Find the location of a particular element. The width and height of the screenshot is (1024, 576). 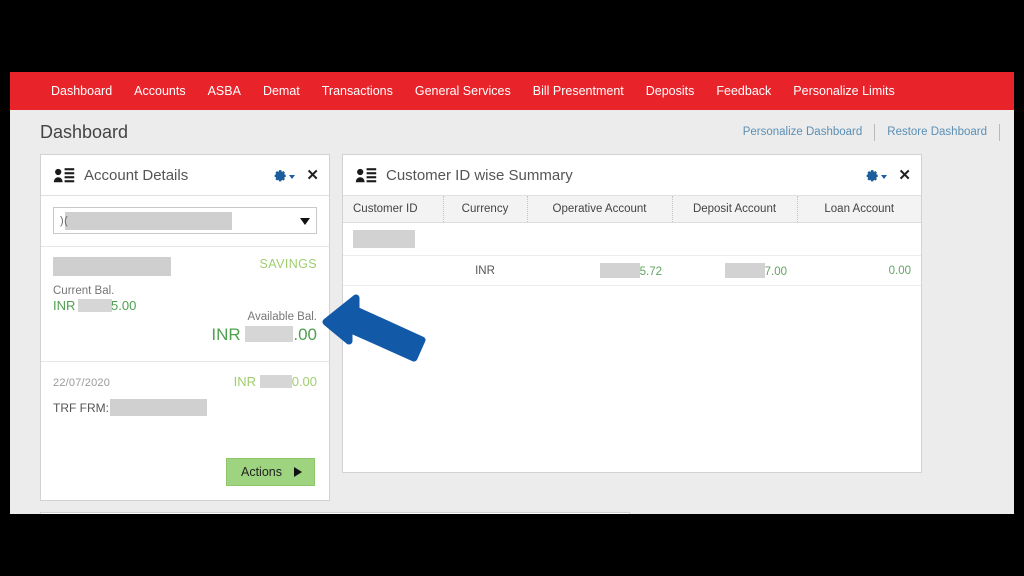

available-balance-redaction is located at coordinates (269, 334).